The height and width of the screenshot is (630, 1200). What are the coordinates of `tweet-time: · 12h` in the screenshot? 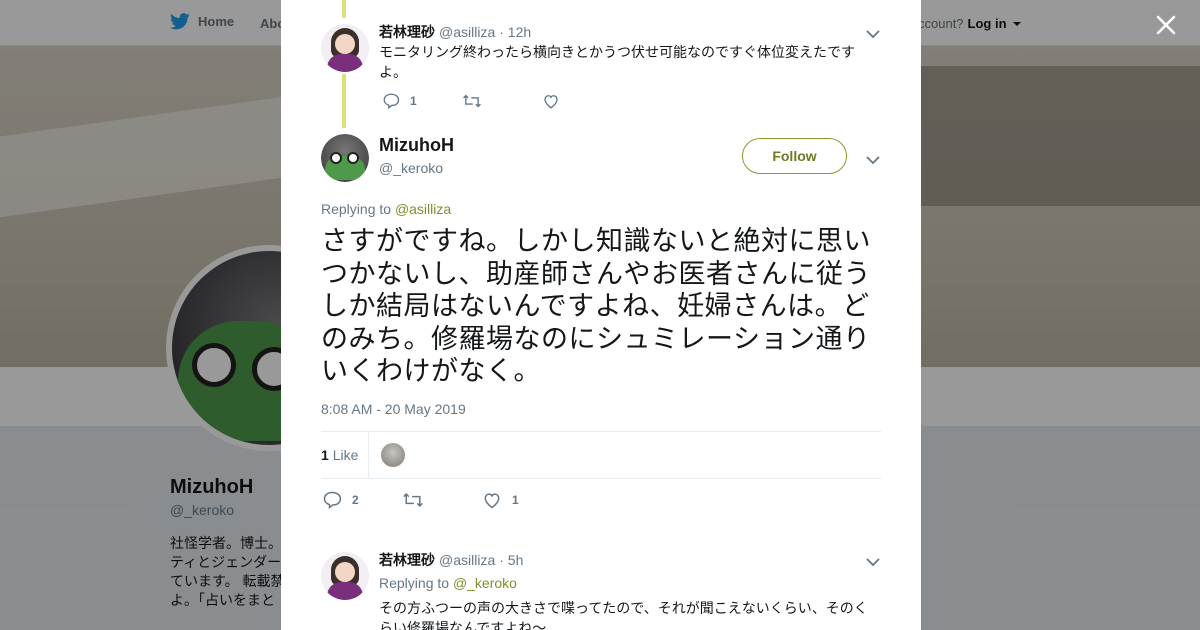 It's located at (515, 32).